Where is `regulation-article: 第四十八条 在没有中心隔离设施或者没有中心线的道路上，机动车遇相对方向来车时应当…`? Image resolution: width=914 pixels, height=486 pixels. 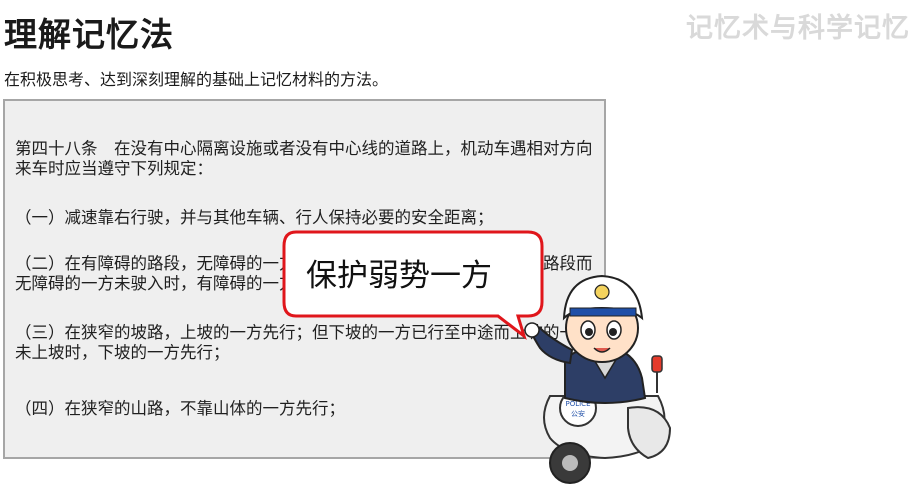 regulation-article: 第四十八条 在没有中心隔离设施或者没有中心线的道路上，机动车遇相对方向来车时应当… is located at coordinates (304, 158).